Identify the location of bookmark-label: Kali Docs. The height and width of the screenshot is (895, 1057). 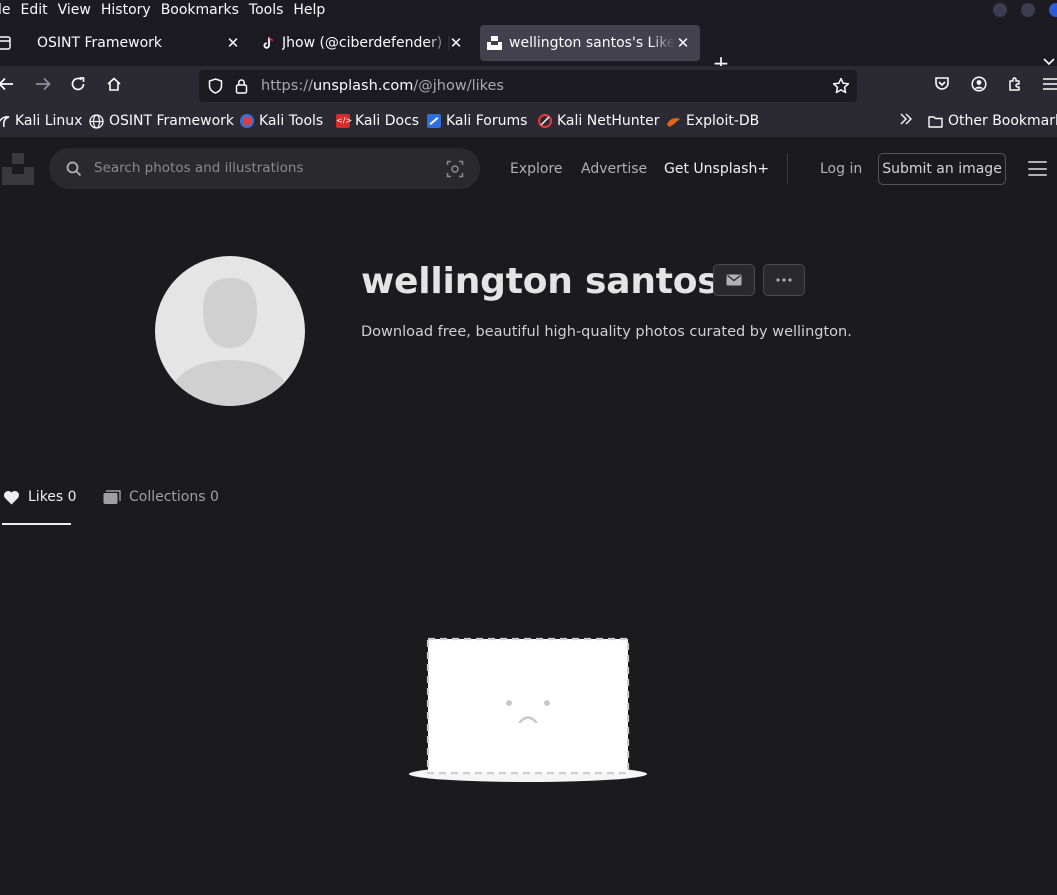
(387, 121).